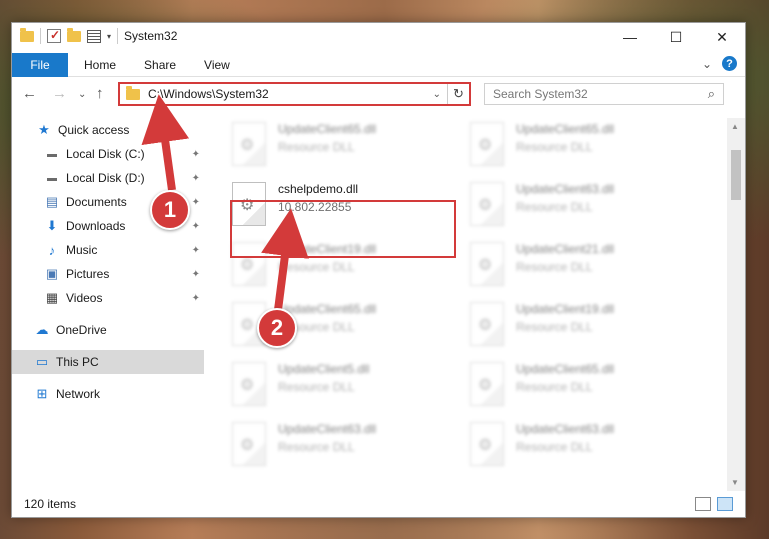  What do you see at coordinates (74, 34) in the screenshot?
I see `new-folder-icon` at bounding box center [74, 34].